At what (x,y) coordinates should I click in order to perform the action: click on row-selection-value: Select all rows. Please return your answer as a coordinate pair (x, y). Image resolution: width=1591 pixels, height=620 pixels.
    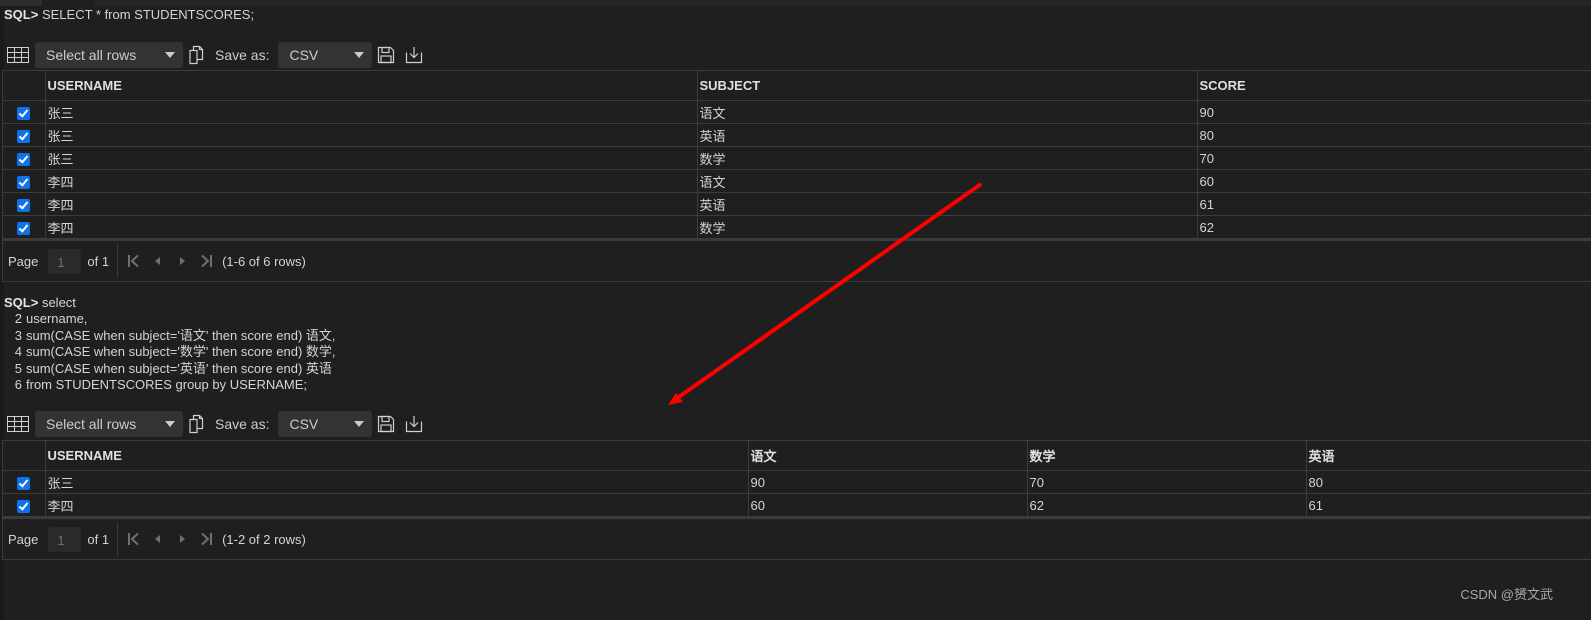
    Looking at the image, I should click on (91, 55).